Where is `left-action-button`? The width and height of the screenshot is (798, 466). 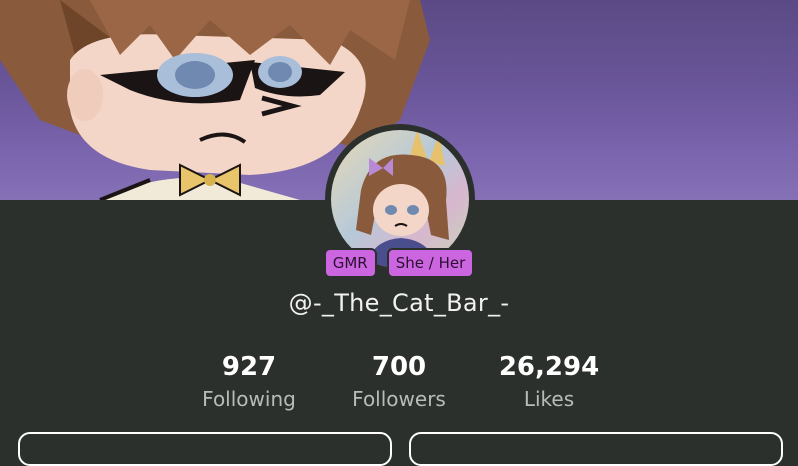 left-action-button is located at coordinates (205, 449).